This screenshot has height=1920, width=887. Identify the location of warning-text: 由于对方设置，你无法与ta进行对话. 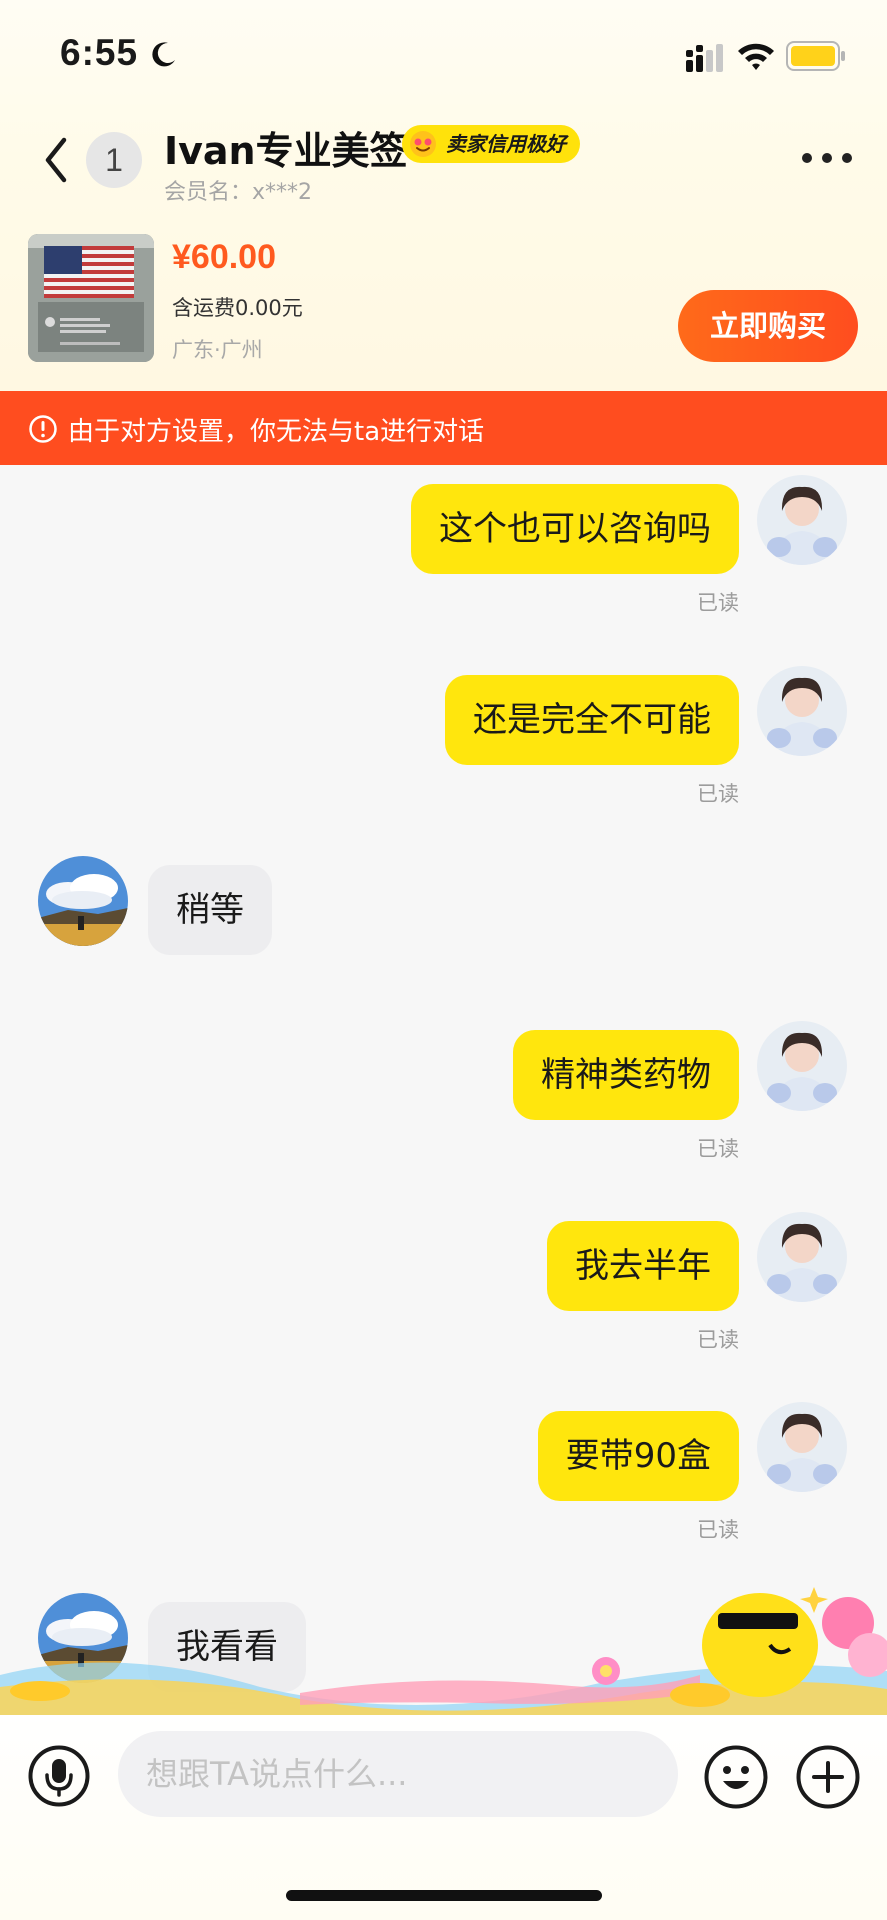
(276, 432).